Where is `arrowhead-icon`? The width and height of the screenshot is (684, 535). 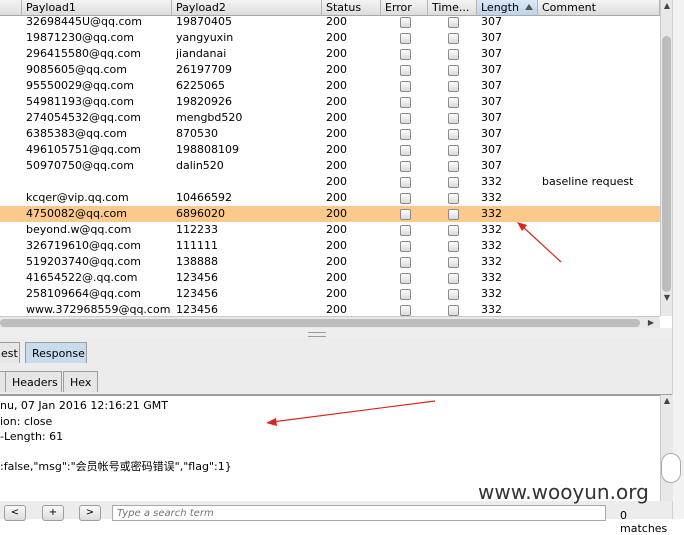 arrowhead-icon is located at coordinates (271, 422).